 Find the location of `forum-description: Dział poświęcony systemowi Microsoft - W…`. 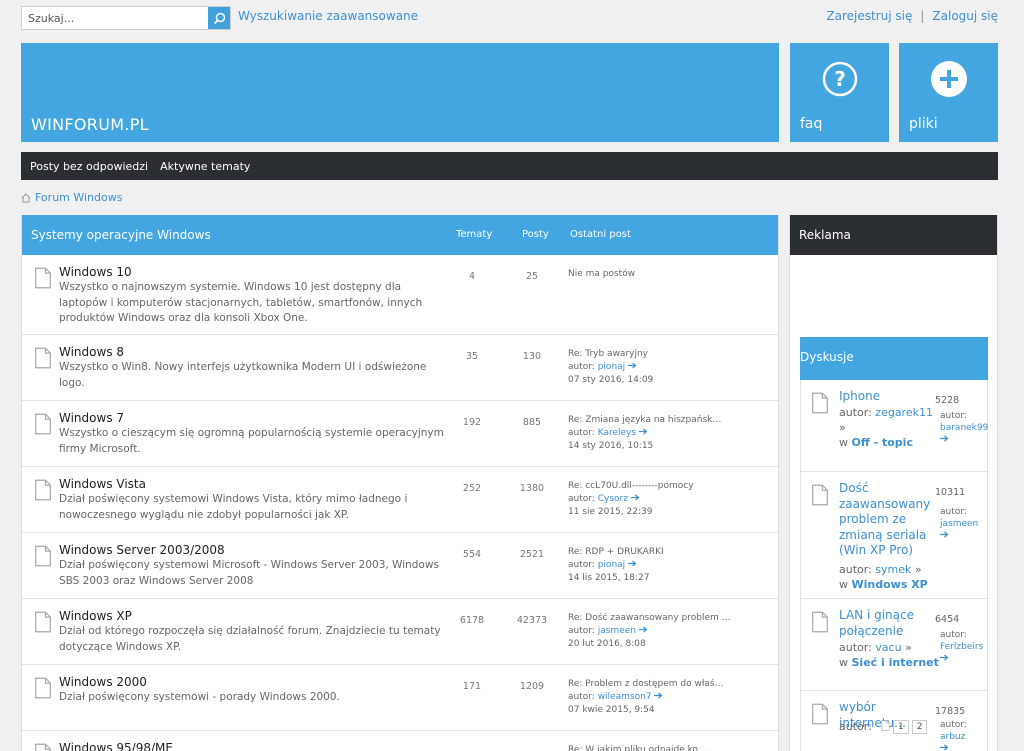

forum-description: Dział poświęcony systemowi Microsoft - W… is located at coordinates (249, 573).